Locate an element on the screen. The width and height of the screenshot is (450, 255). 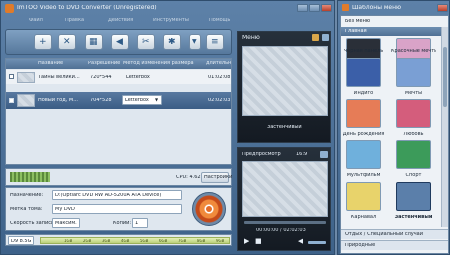
play-icon: ▶ is located at coordinates (246, 241).